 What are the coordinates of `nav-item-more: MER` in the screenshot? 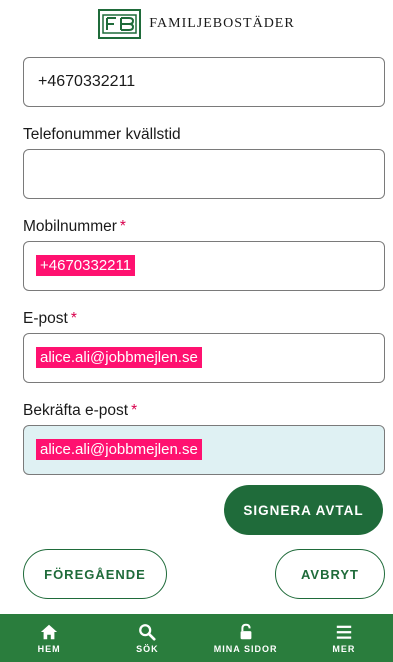 It's located at (344, 638).